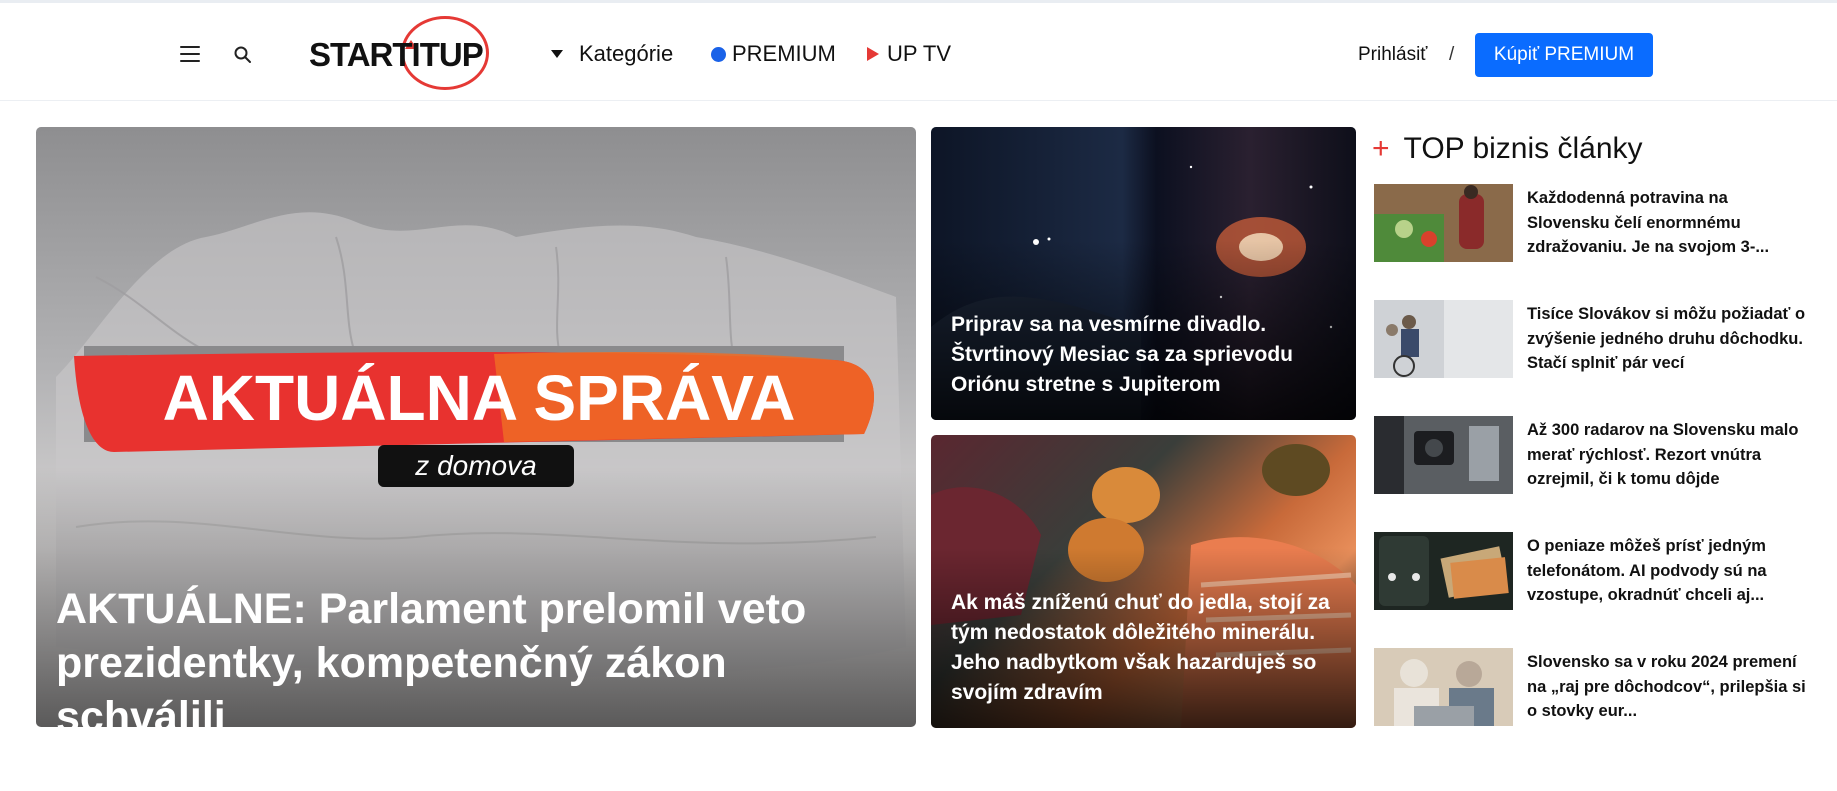 This screenshot has height=791, width=1837. Describe the element at coordinates (1392, 55) in the screenshot. I see `login-link: Prihlásiť` at that location.